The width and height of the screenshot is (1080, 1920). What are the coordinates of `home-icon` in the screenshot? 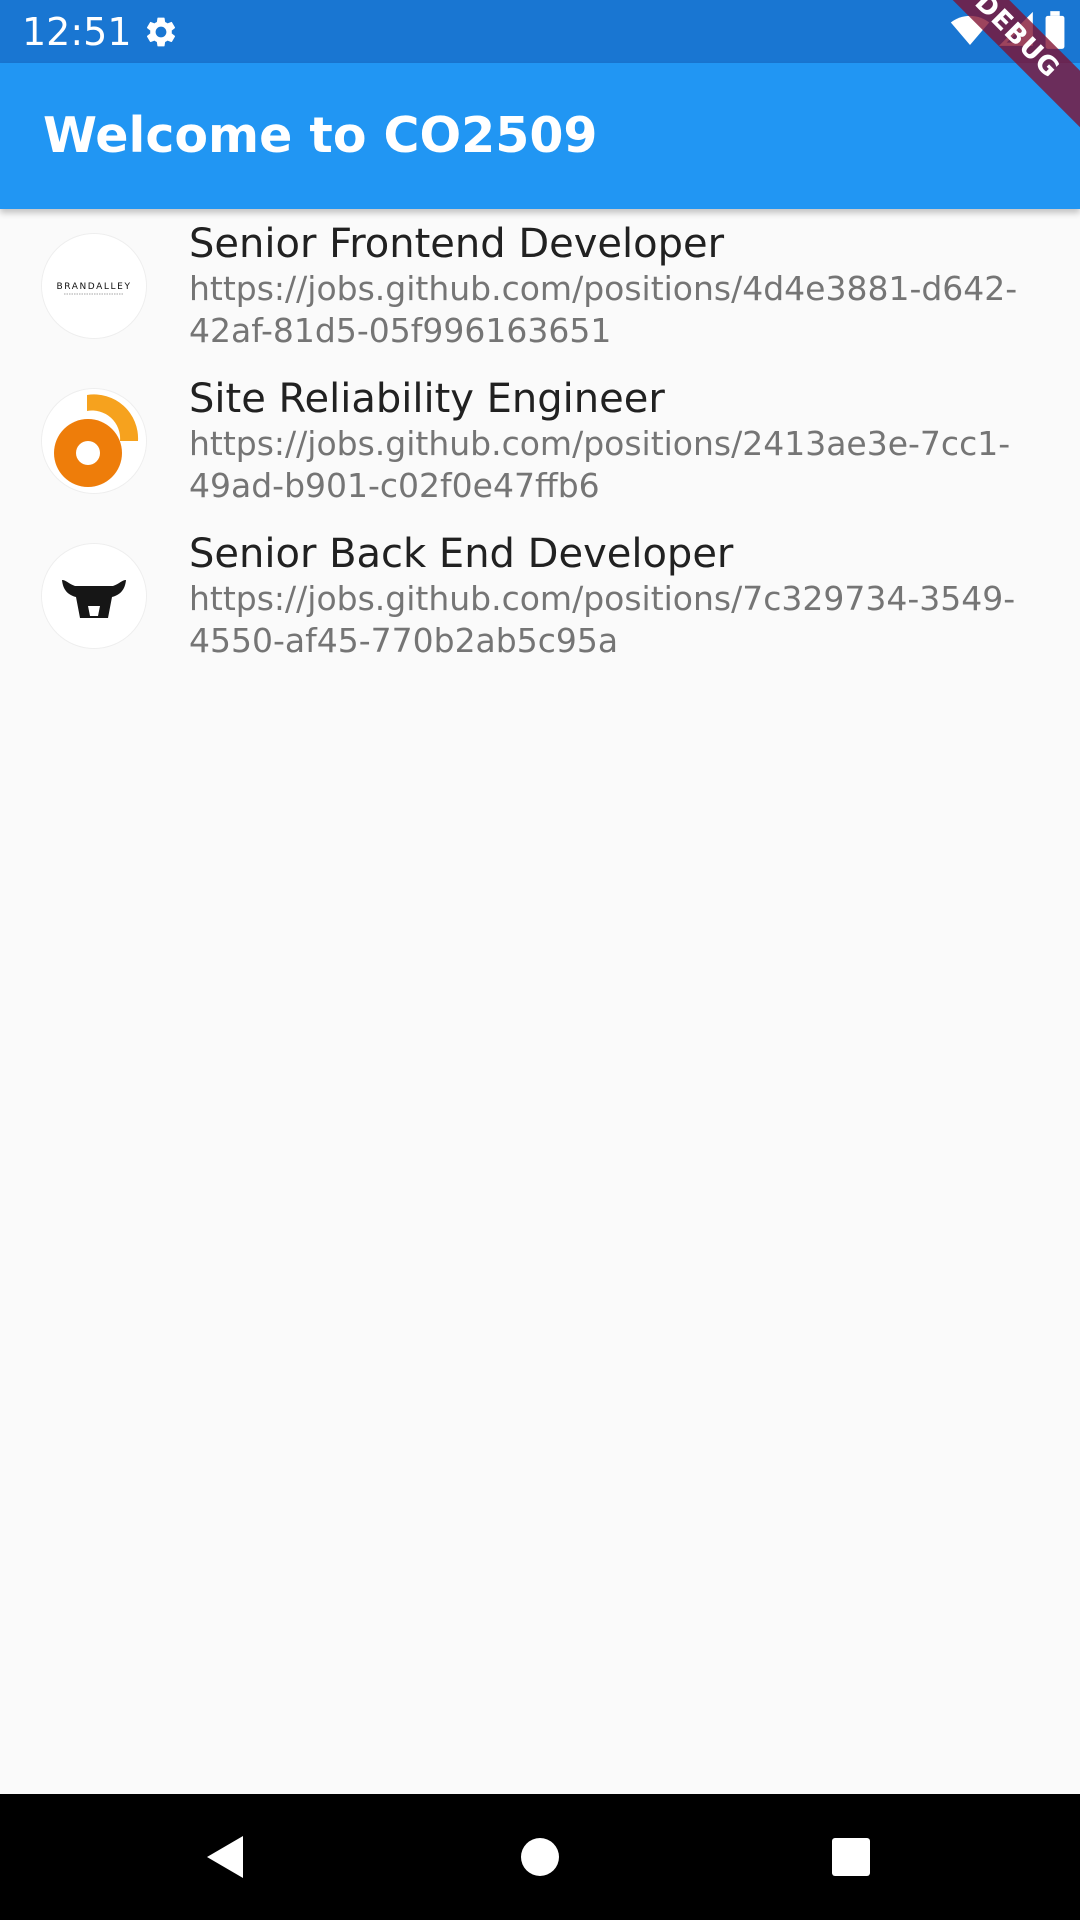 It's located at (540, 1857).